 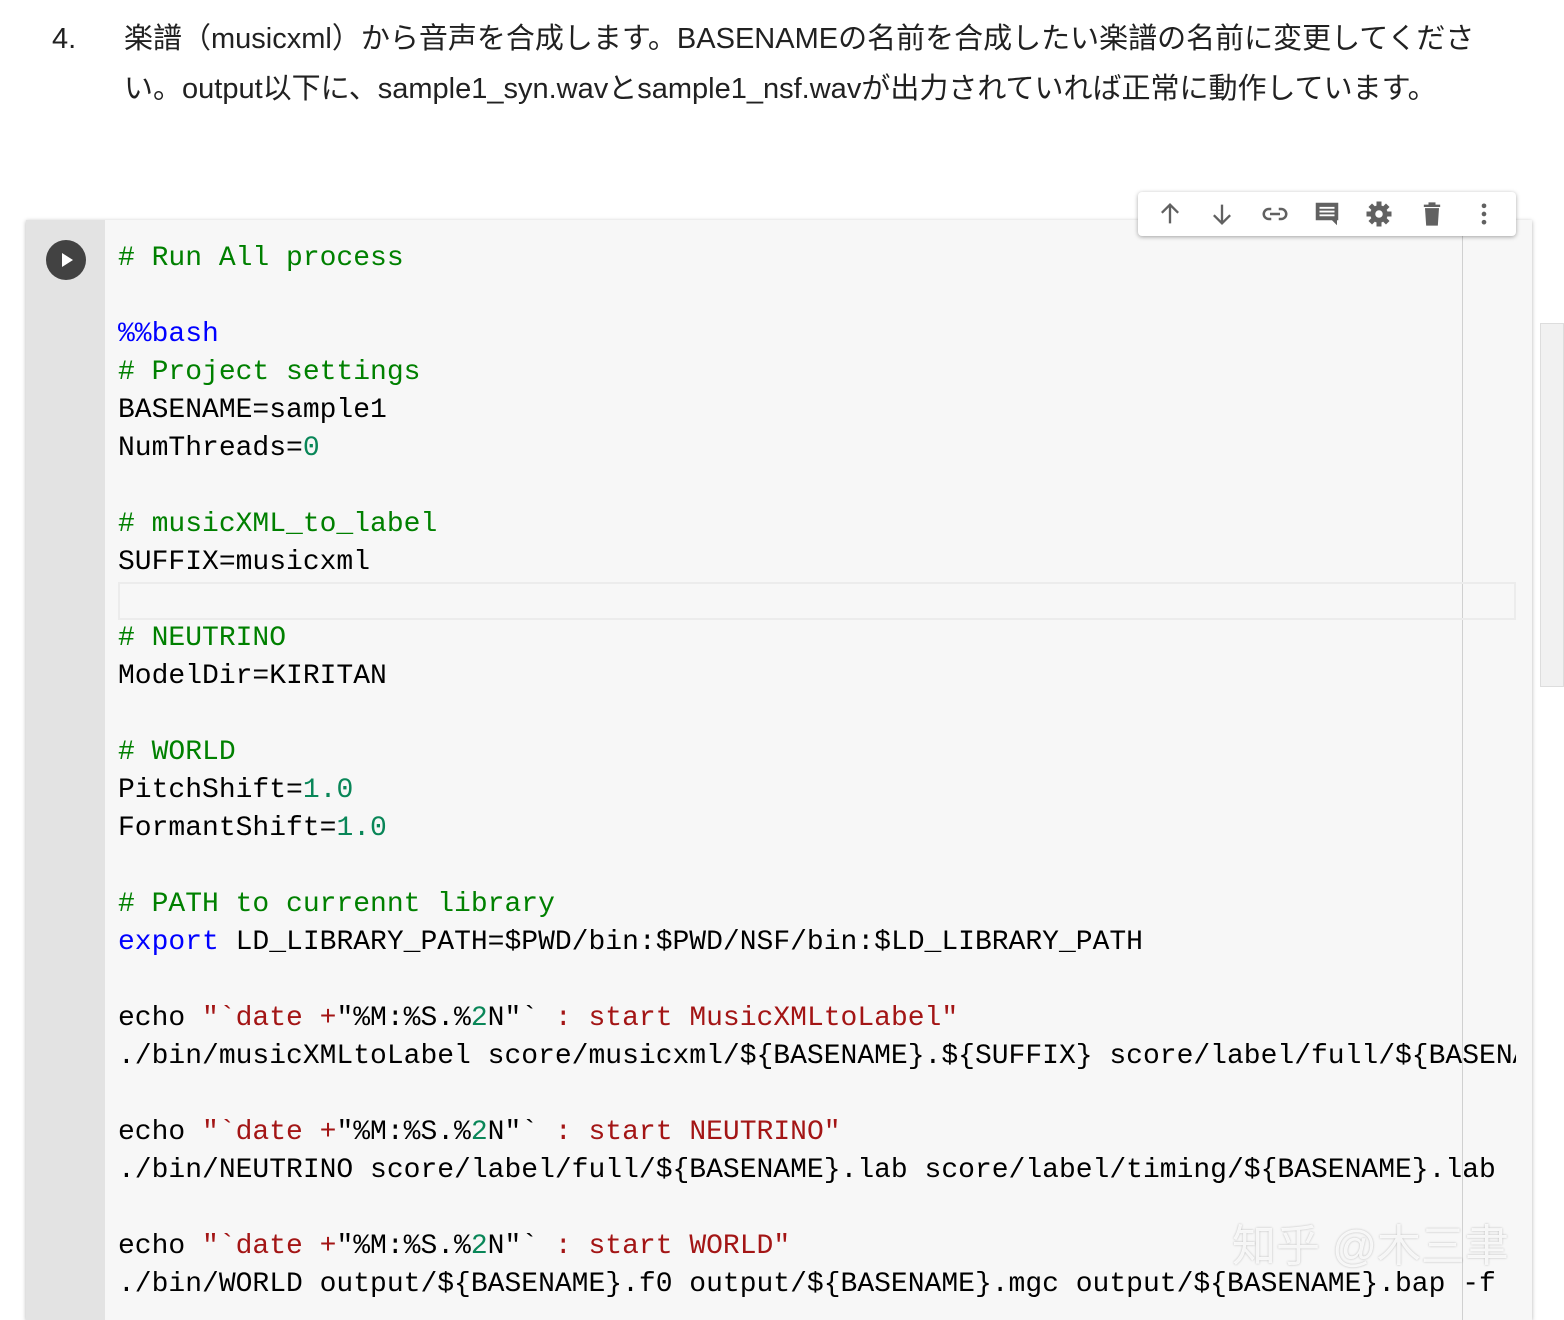 I want to click on current-code-line, so click(x=817, y=601).